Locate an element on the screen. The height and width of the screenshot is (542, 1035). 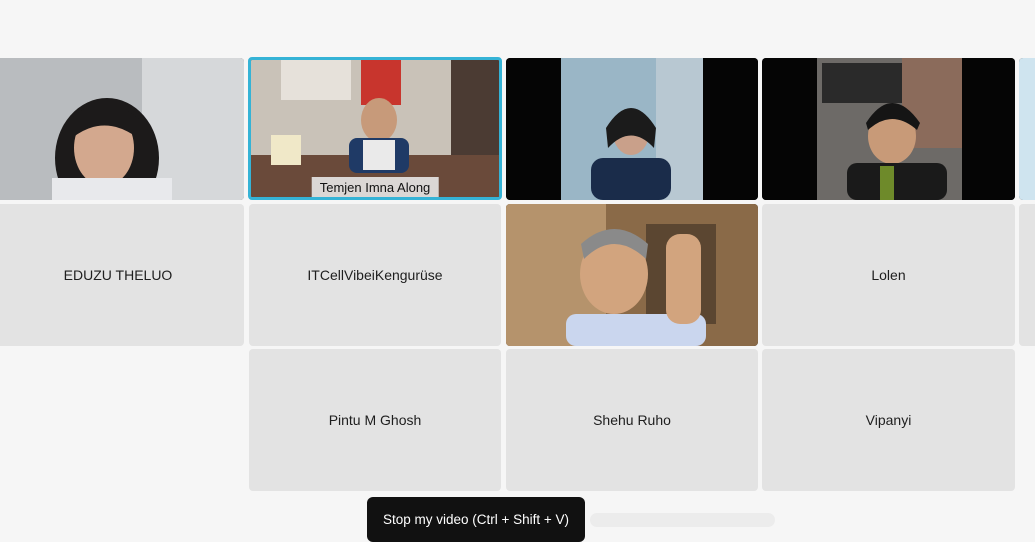
participant-tile-lolen: Lolen is located at coordinates (888, 275).